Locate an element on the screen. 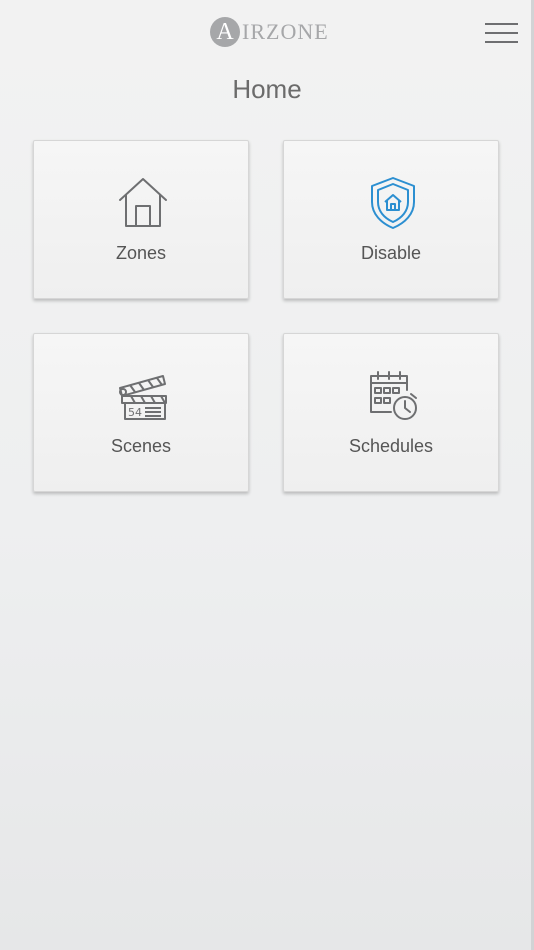 Image resolution: width=534 pixels, height=950 pixels. calendar-clock-icon is located at coordinates (393, 396).